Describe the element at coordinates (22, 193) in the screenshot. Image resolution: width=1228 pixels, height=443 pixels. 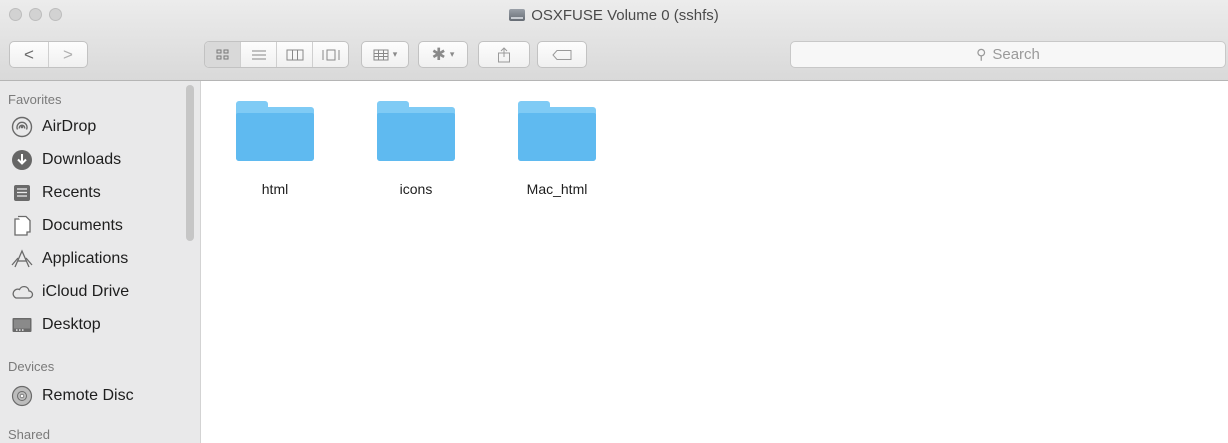
I see `recents-icon` at that location.